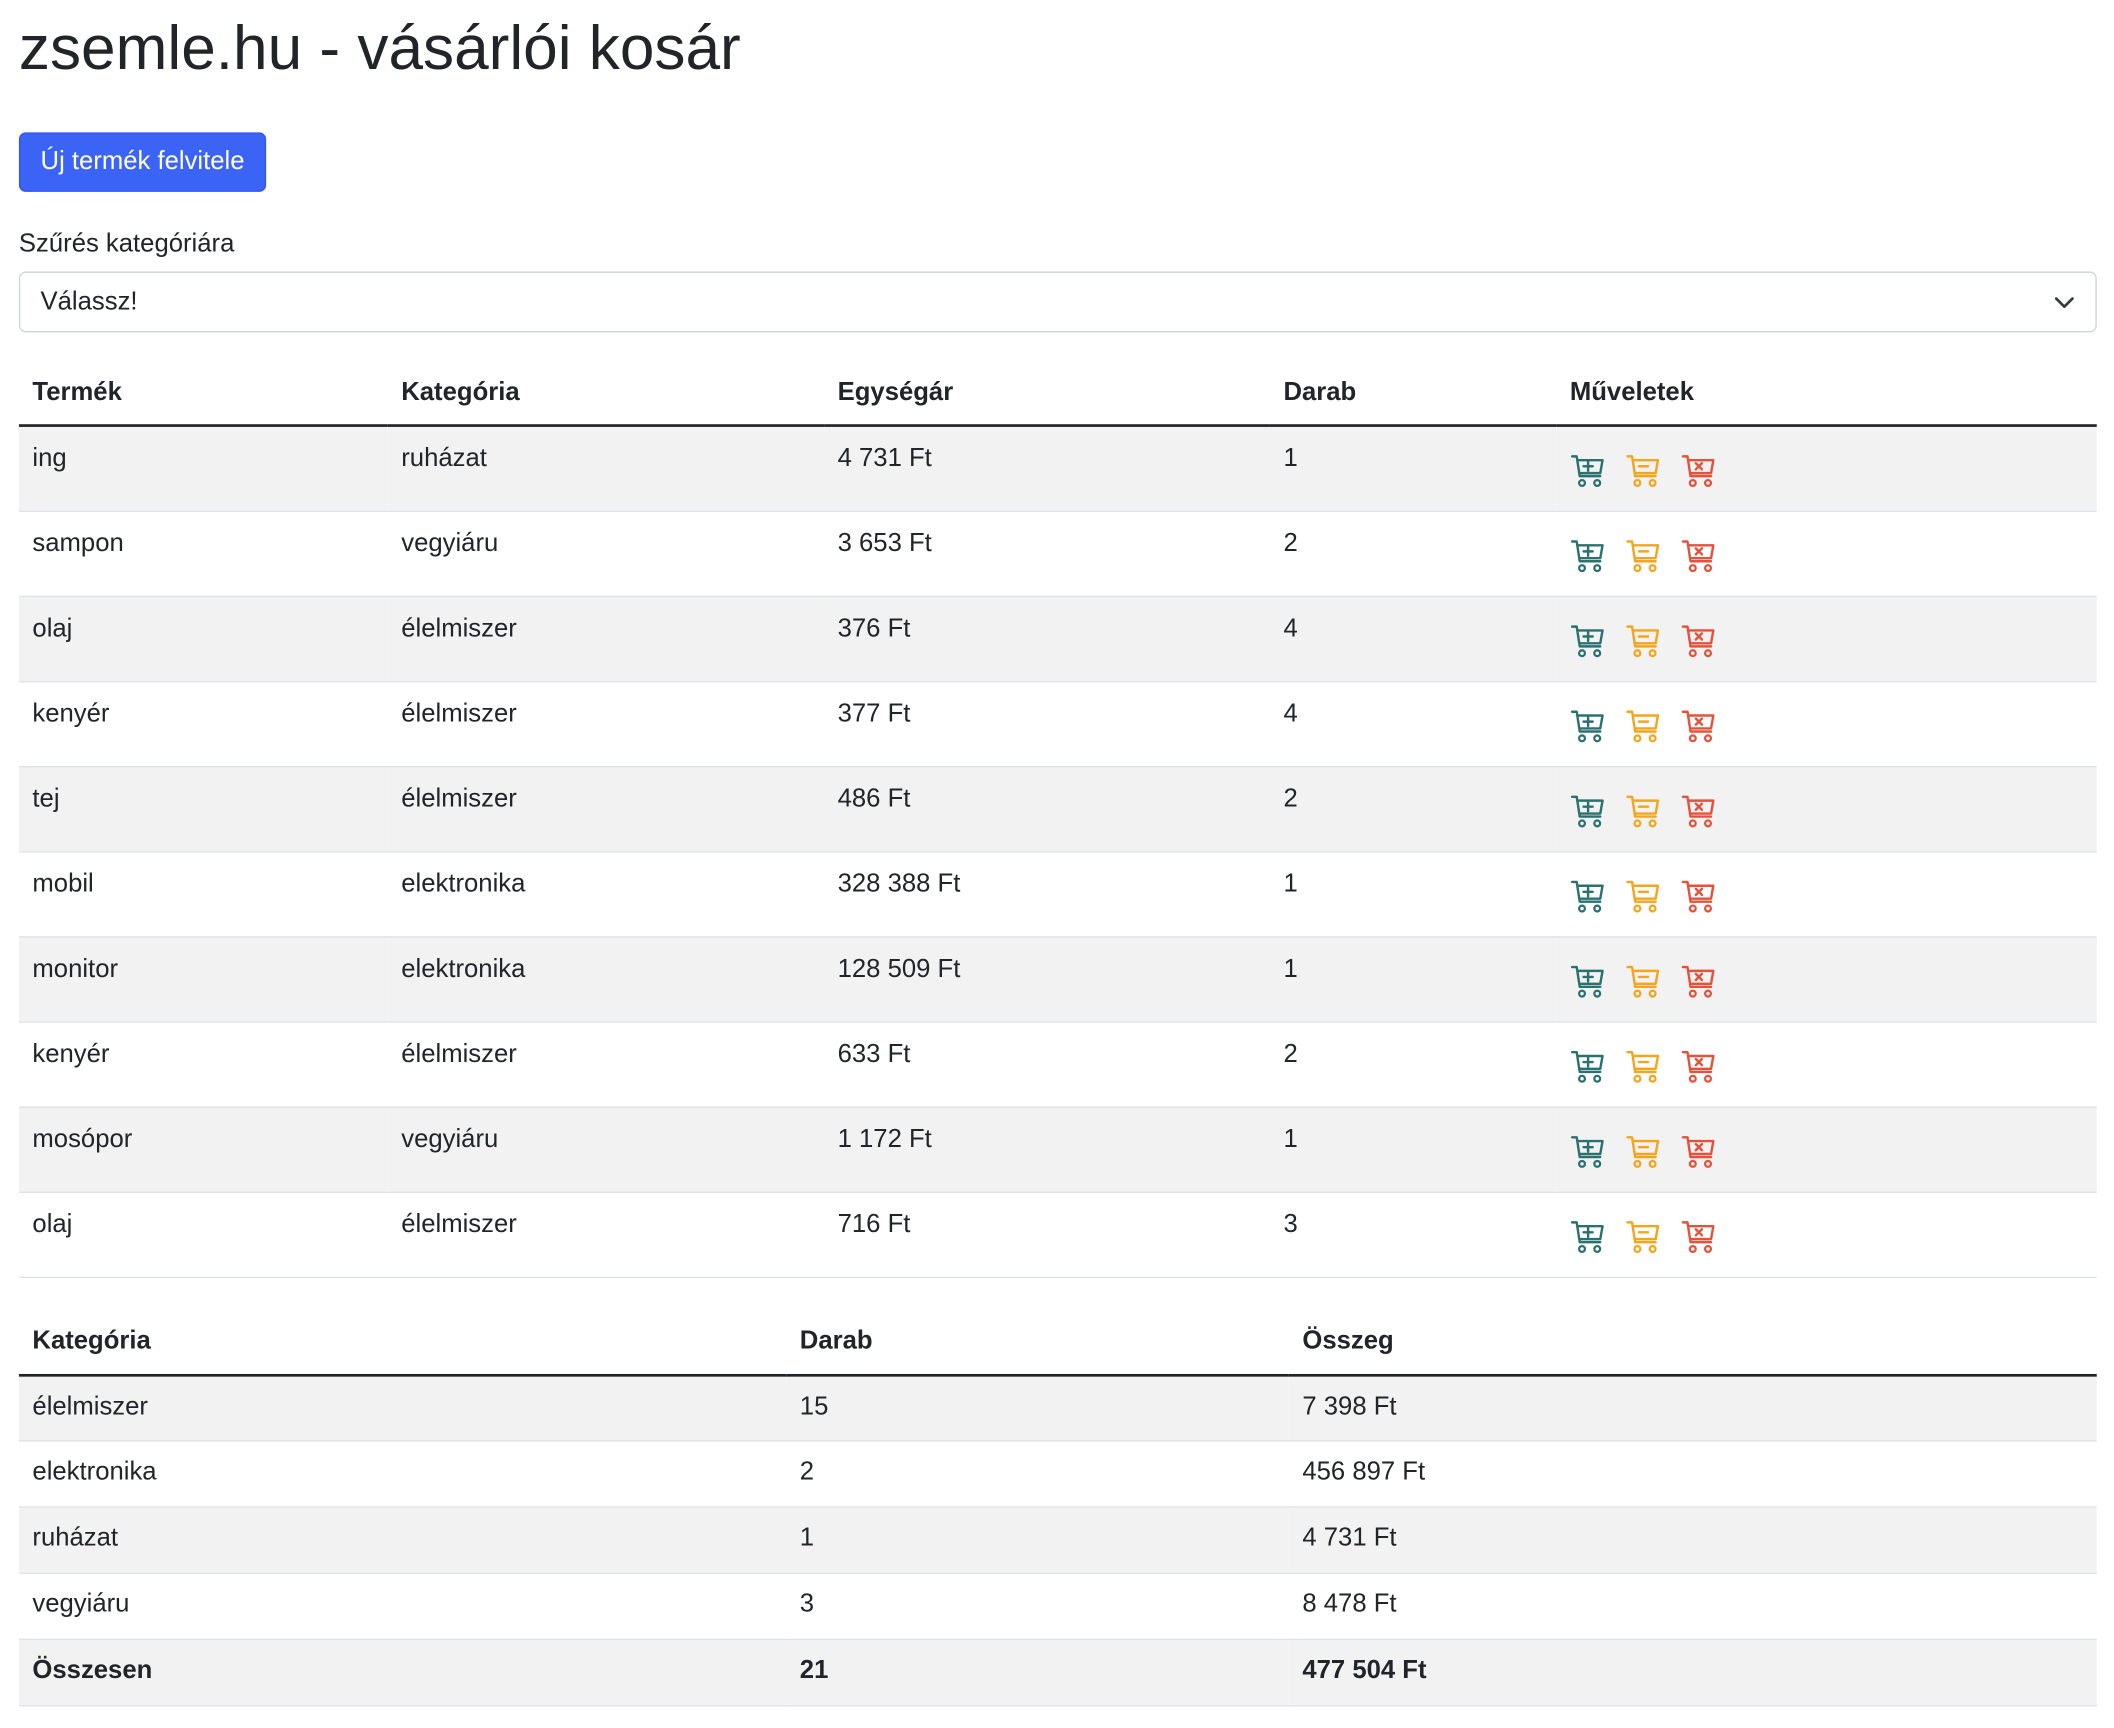 This screenshot has width=2114, height=1728. I want to click on product-quantity: 2, so click(1413, 553).